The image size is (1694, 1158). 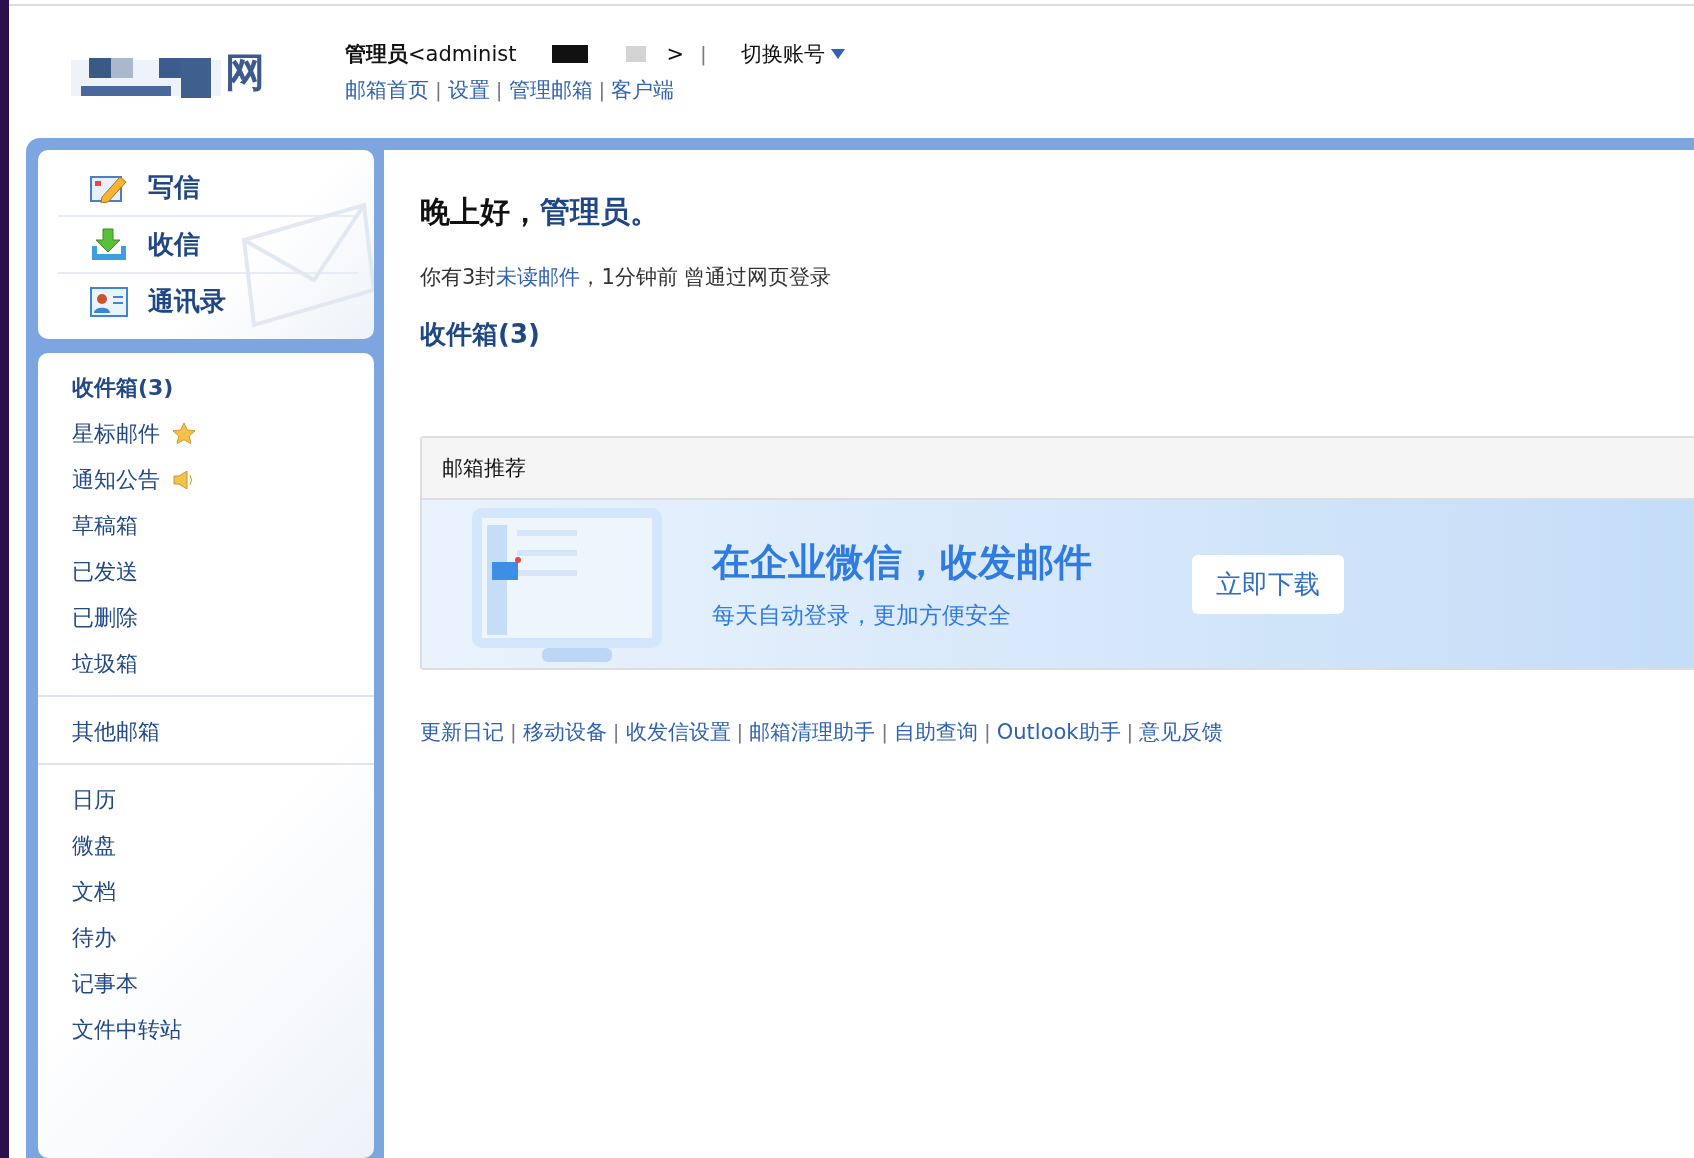 I want to click on folder-link: 收件箱(3), so click(x=123, y=388).